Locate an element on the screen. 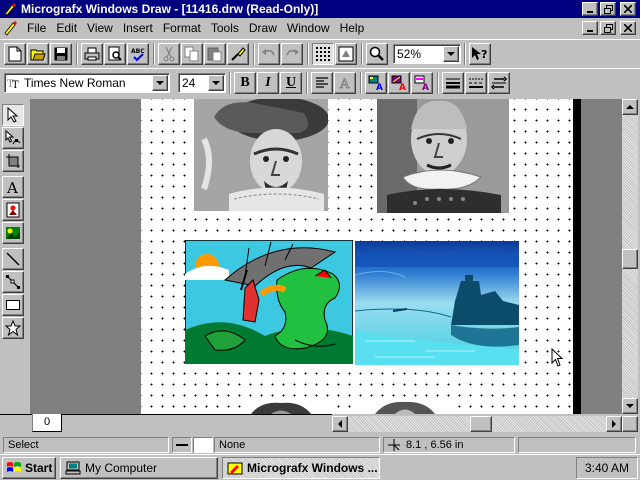 The image size is (640, 480). scissors-icon is located at coordinates (169, 53).